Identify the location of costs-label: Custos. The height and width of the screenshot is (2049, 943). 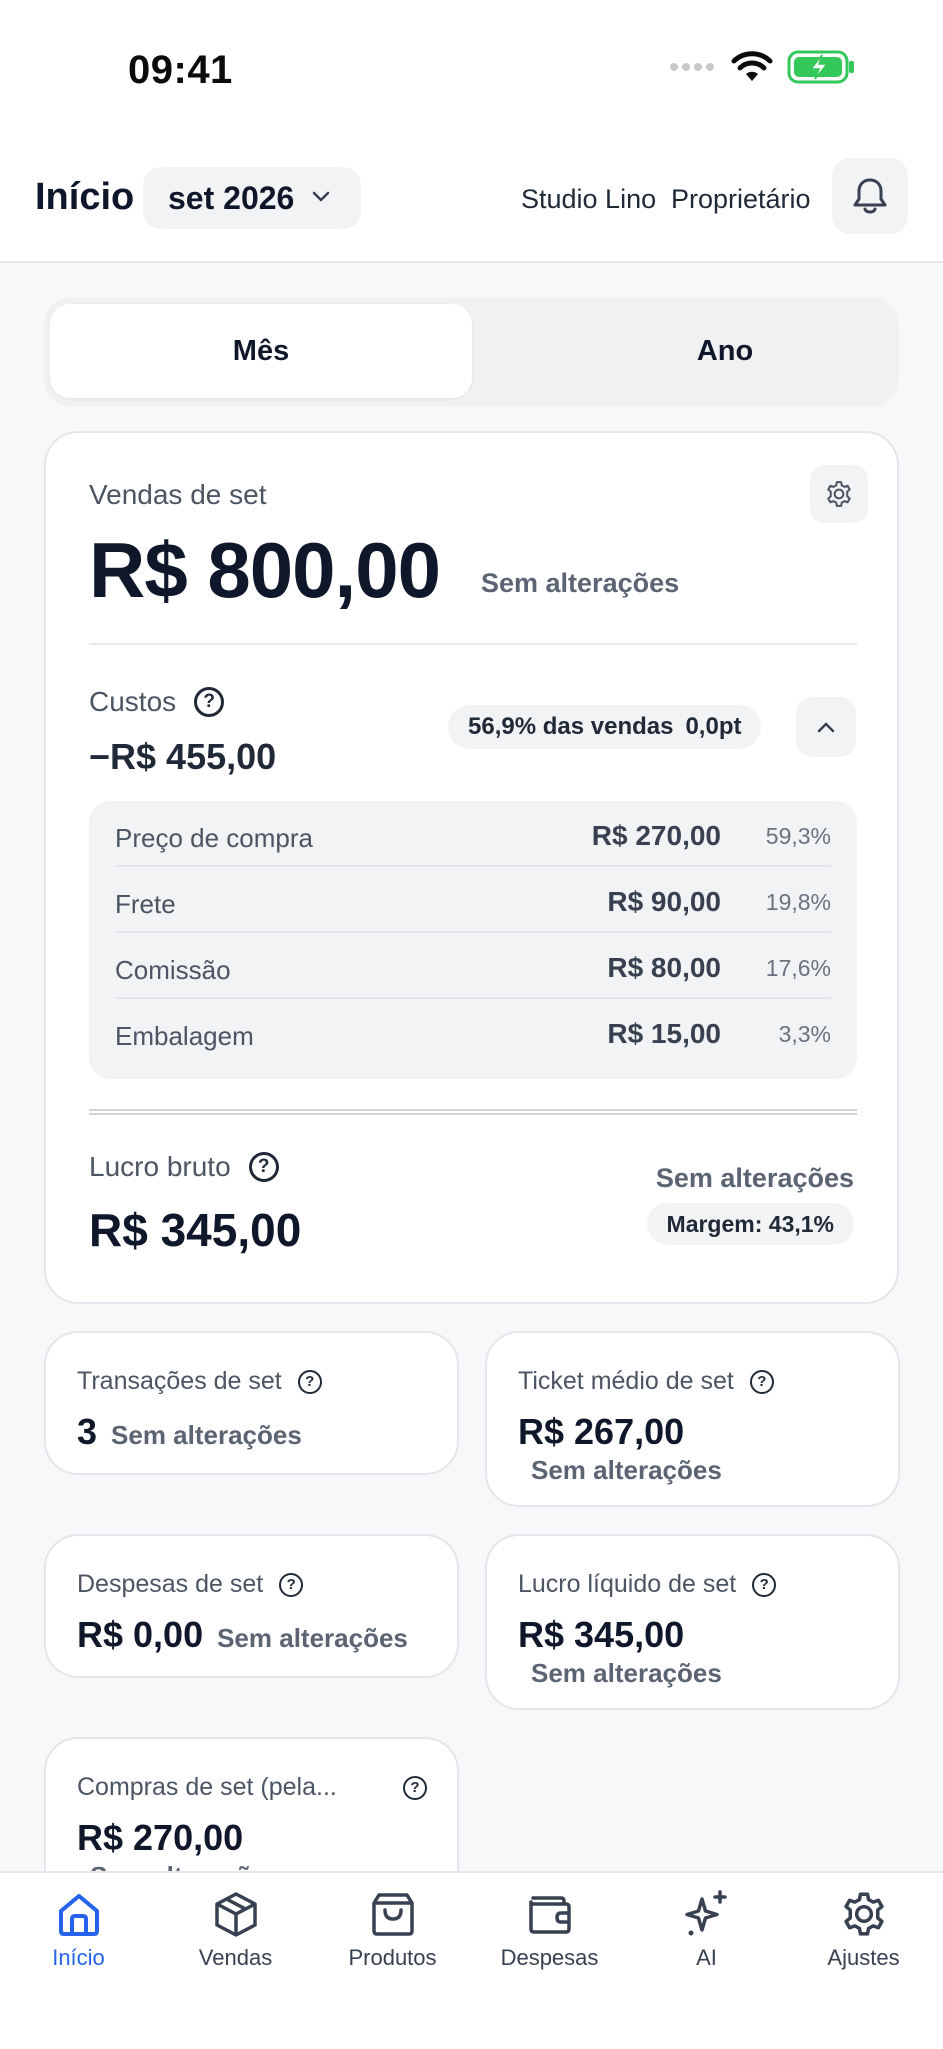
(133, 701).